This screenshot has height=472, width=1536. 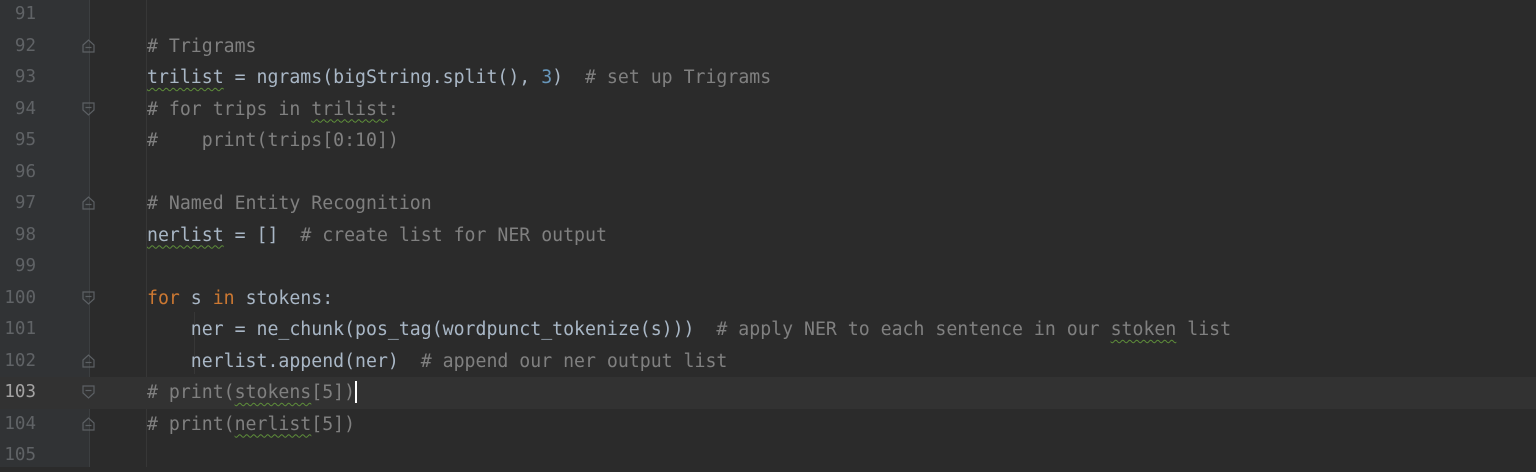 I want to click on comment-text: # Named Entity Recognition, so click(x=289, y=203).